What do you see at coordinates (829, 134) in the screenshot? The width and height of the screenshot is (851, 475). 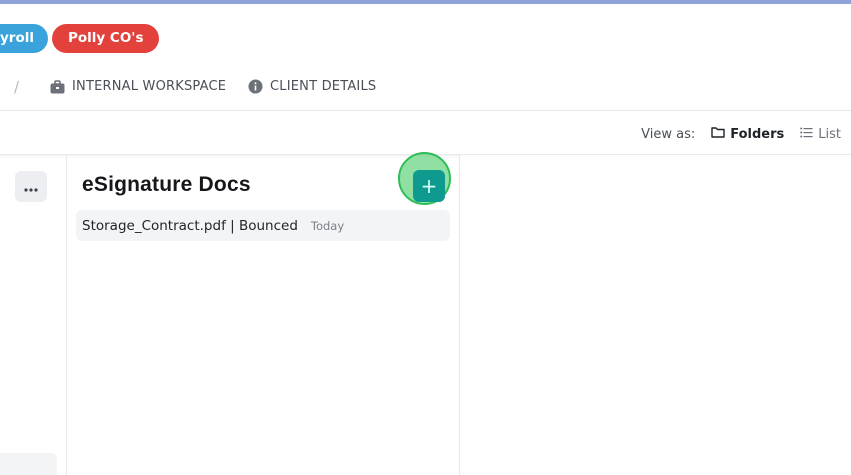 I see `view-list-label: List` at bounding box center [829, 134].